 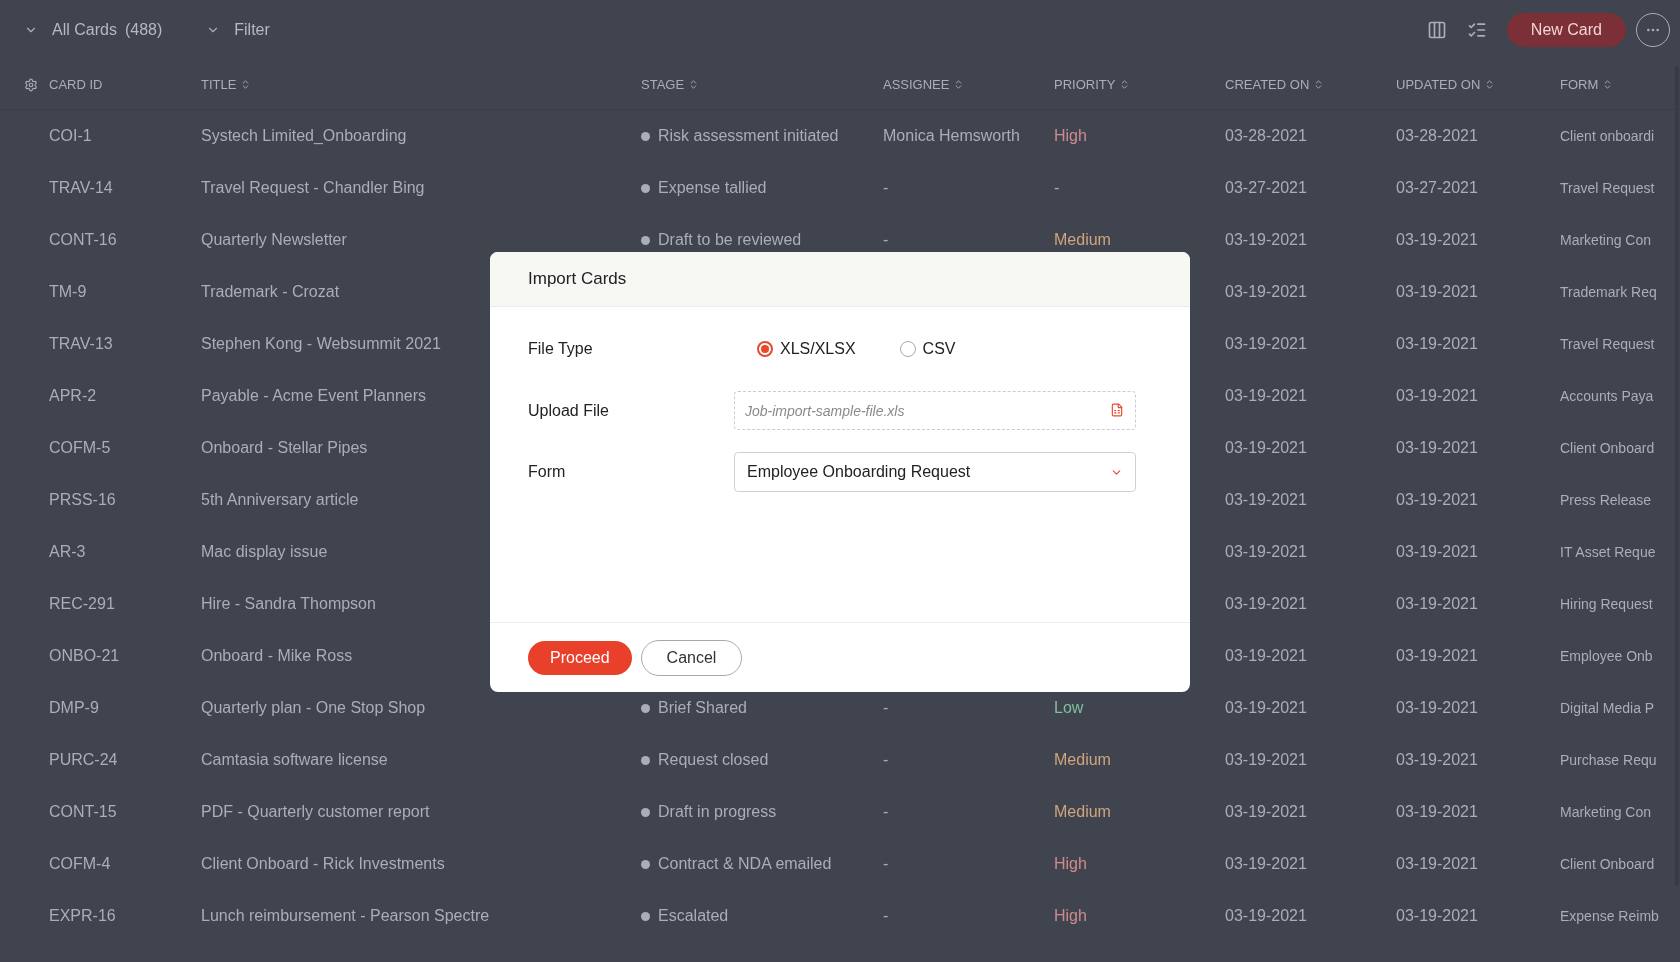 I want to click on table-cell-text: COFM-5, so click(x=80, y=448).